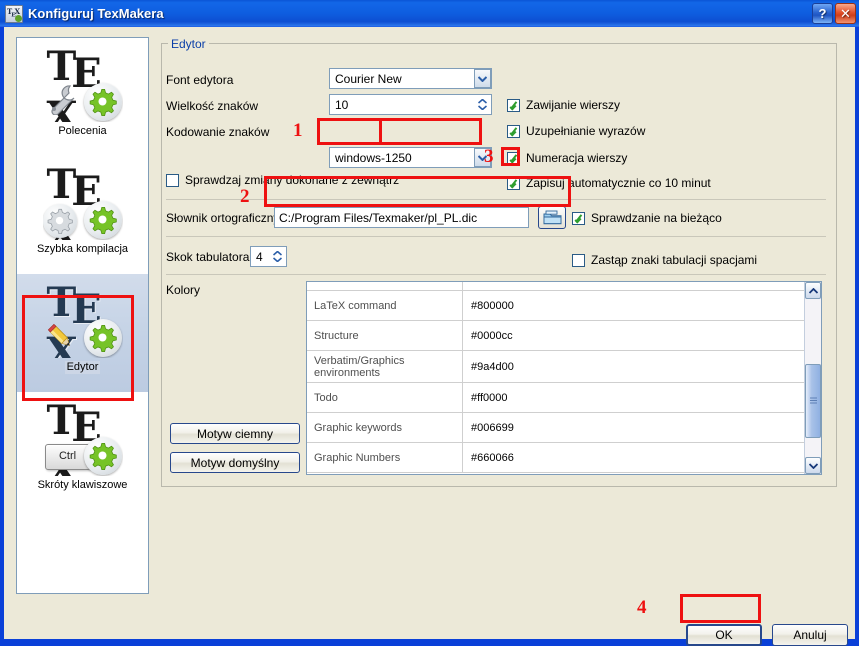  What do you see at coordinates (385, 457) in the screenshot?
I see `table-cell-name: Graphic Numbers` at bounding box center [385, 457].